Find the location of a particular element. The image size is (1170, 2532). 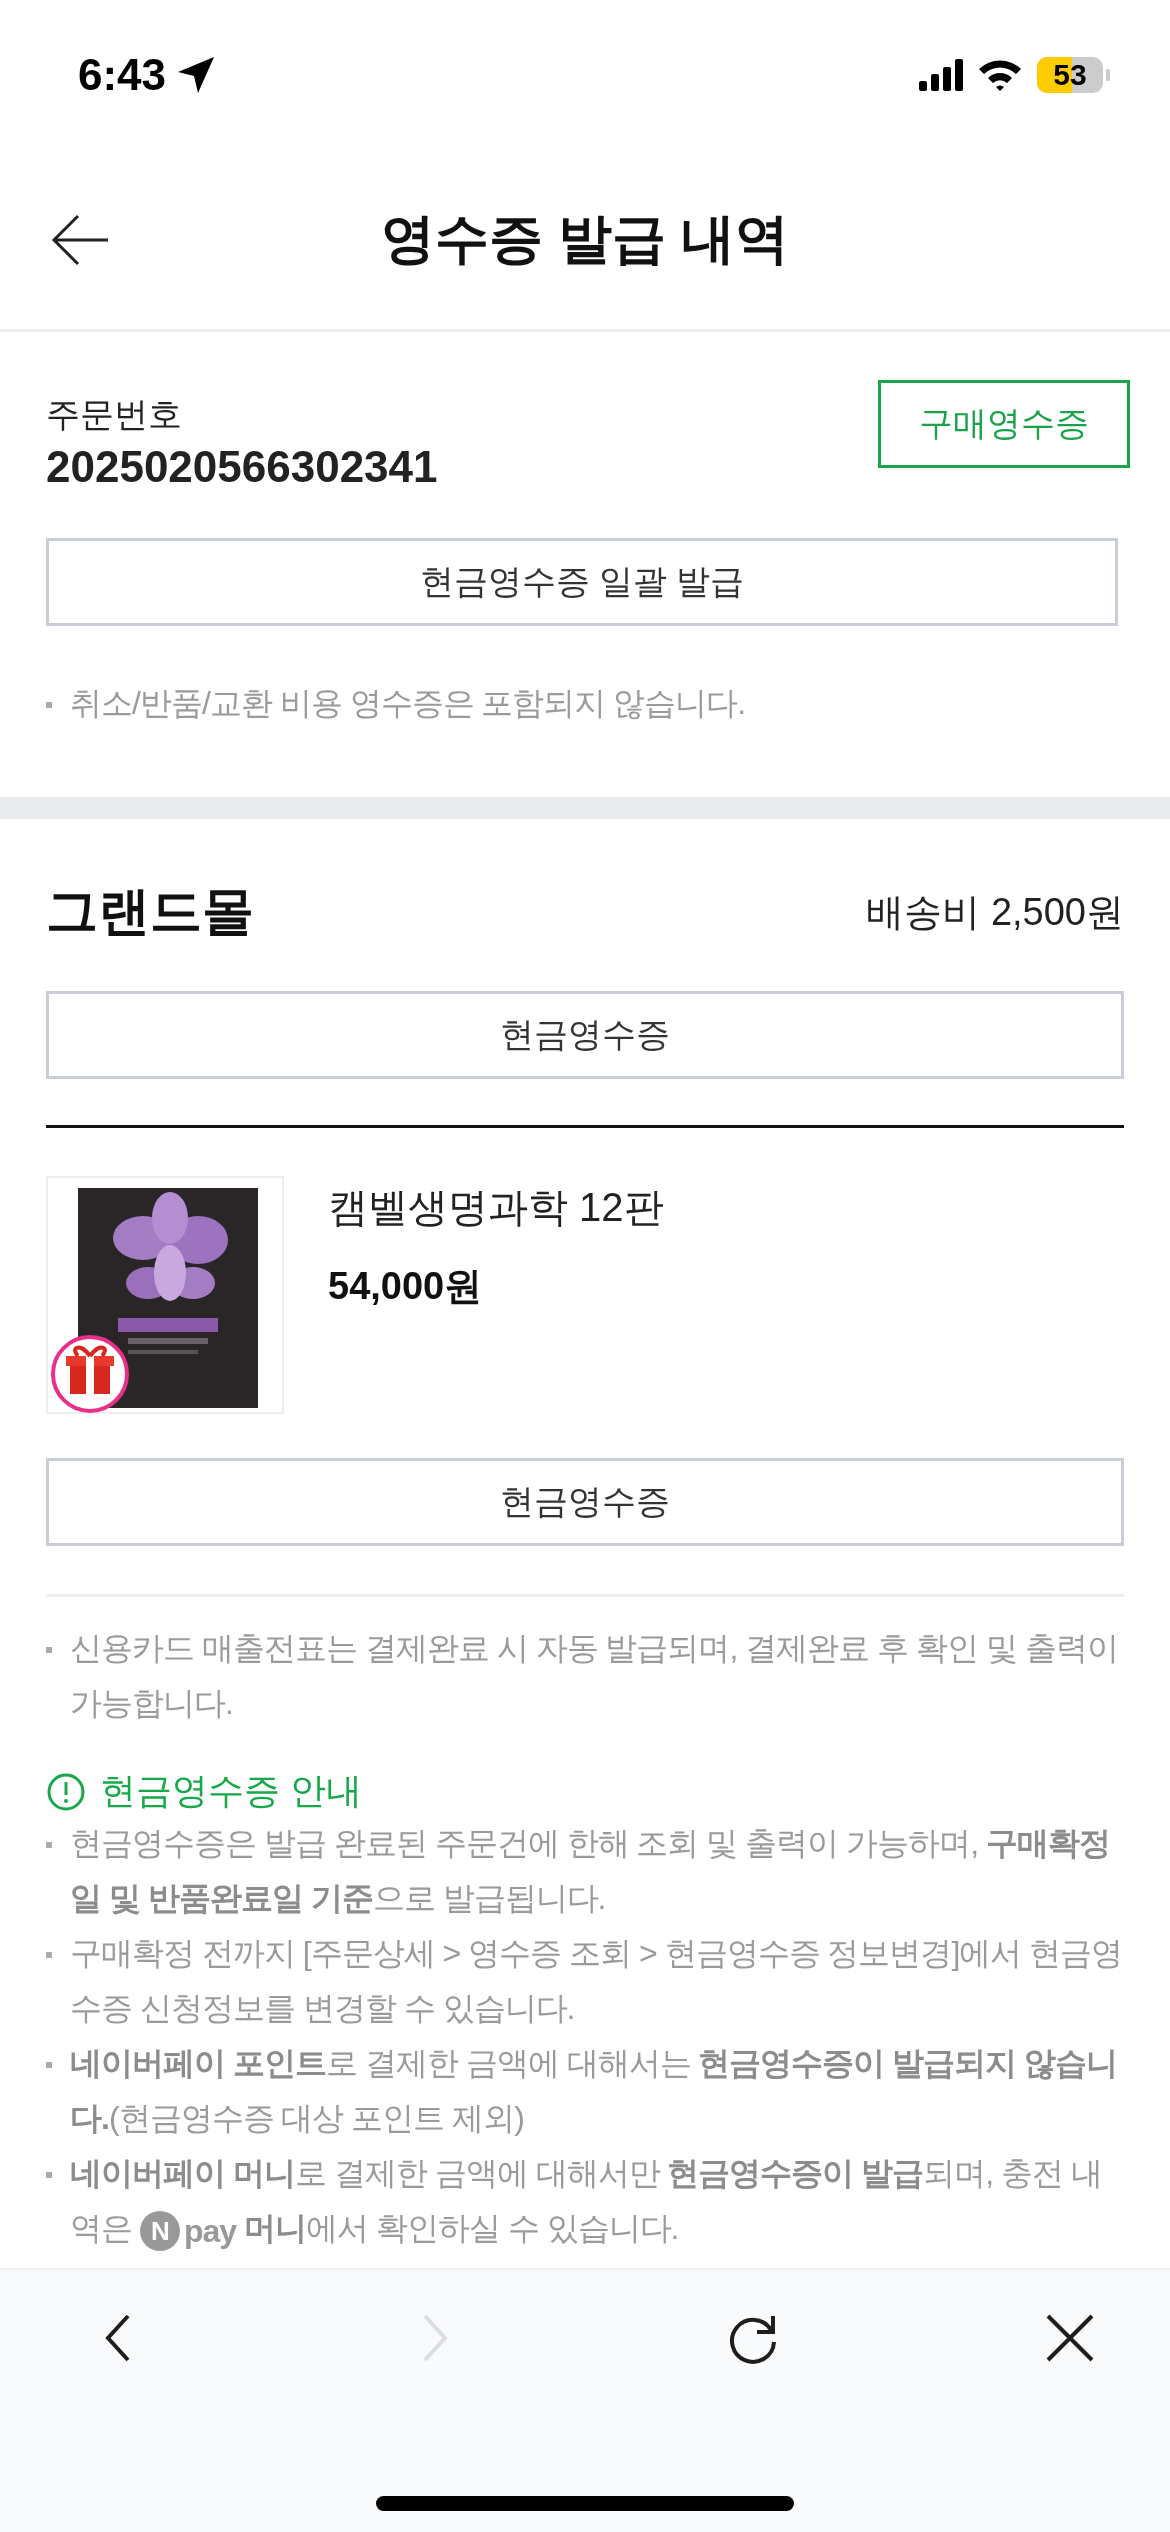

shipping-fee: 배송비 2,500원 is located at coordinates (995, 912).